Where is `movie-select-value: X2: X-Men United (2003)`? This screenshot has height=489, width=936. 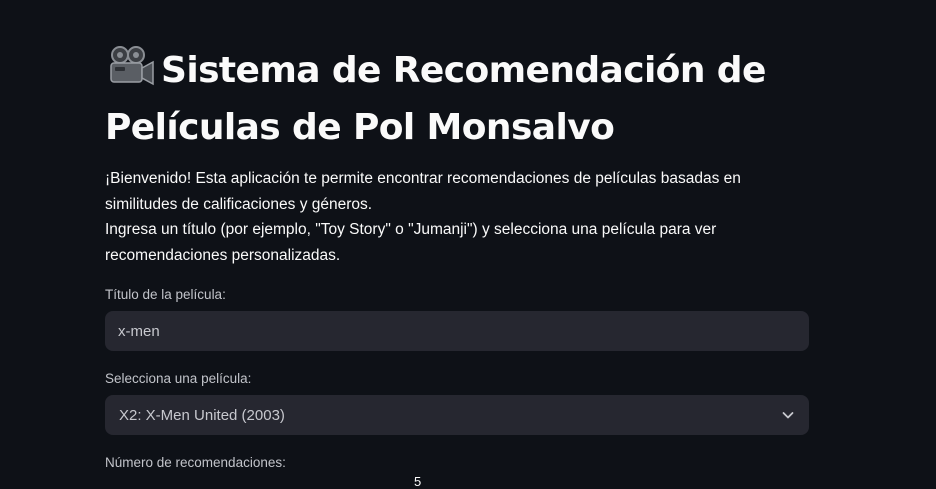
movie-select-value: X2: X-Men United (2003) is located at coordinates (202, 415).